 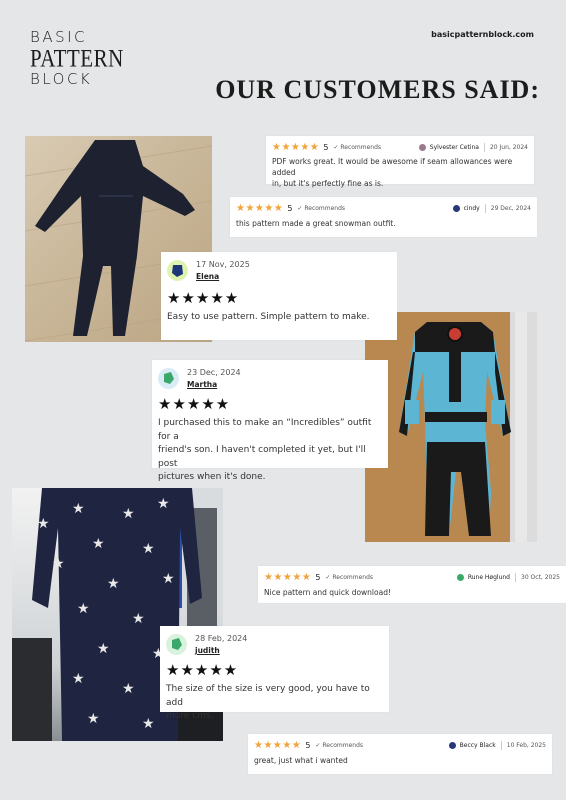 What do you see at coordinates (477, 745) in the screenshot?
I see `reviewer-name: Beccy Black` at bounding box center [477, 745].